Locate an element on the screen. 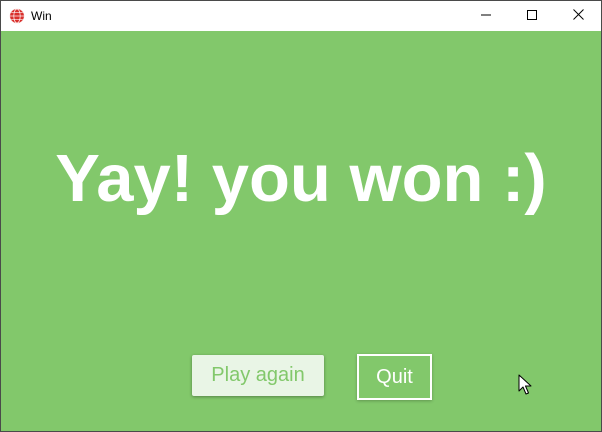  minimize-icon is located at coordinates (486, 16).